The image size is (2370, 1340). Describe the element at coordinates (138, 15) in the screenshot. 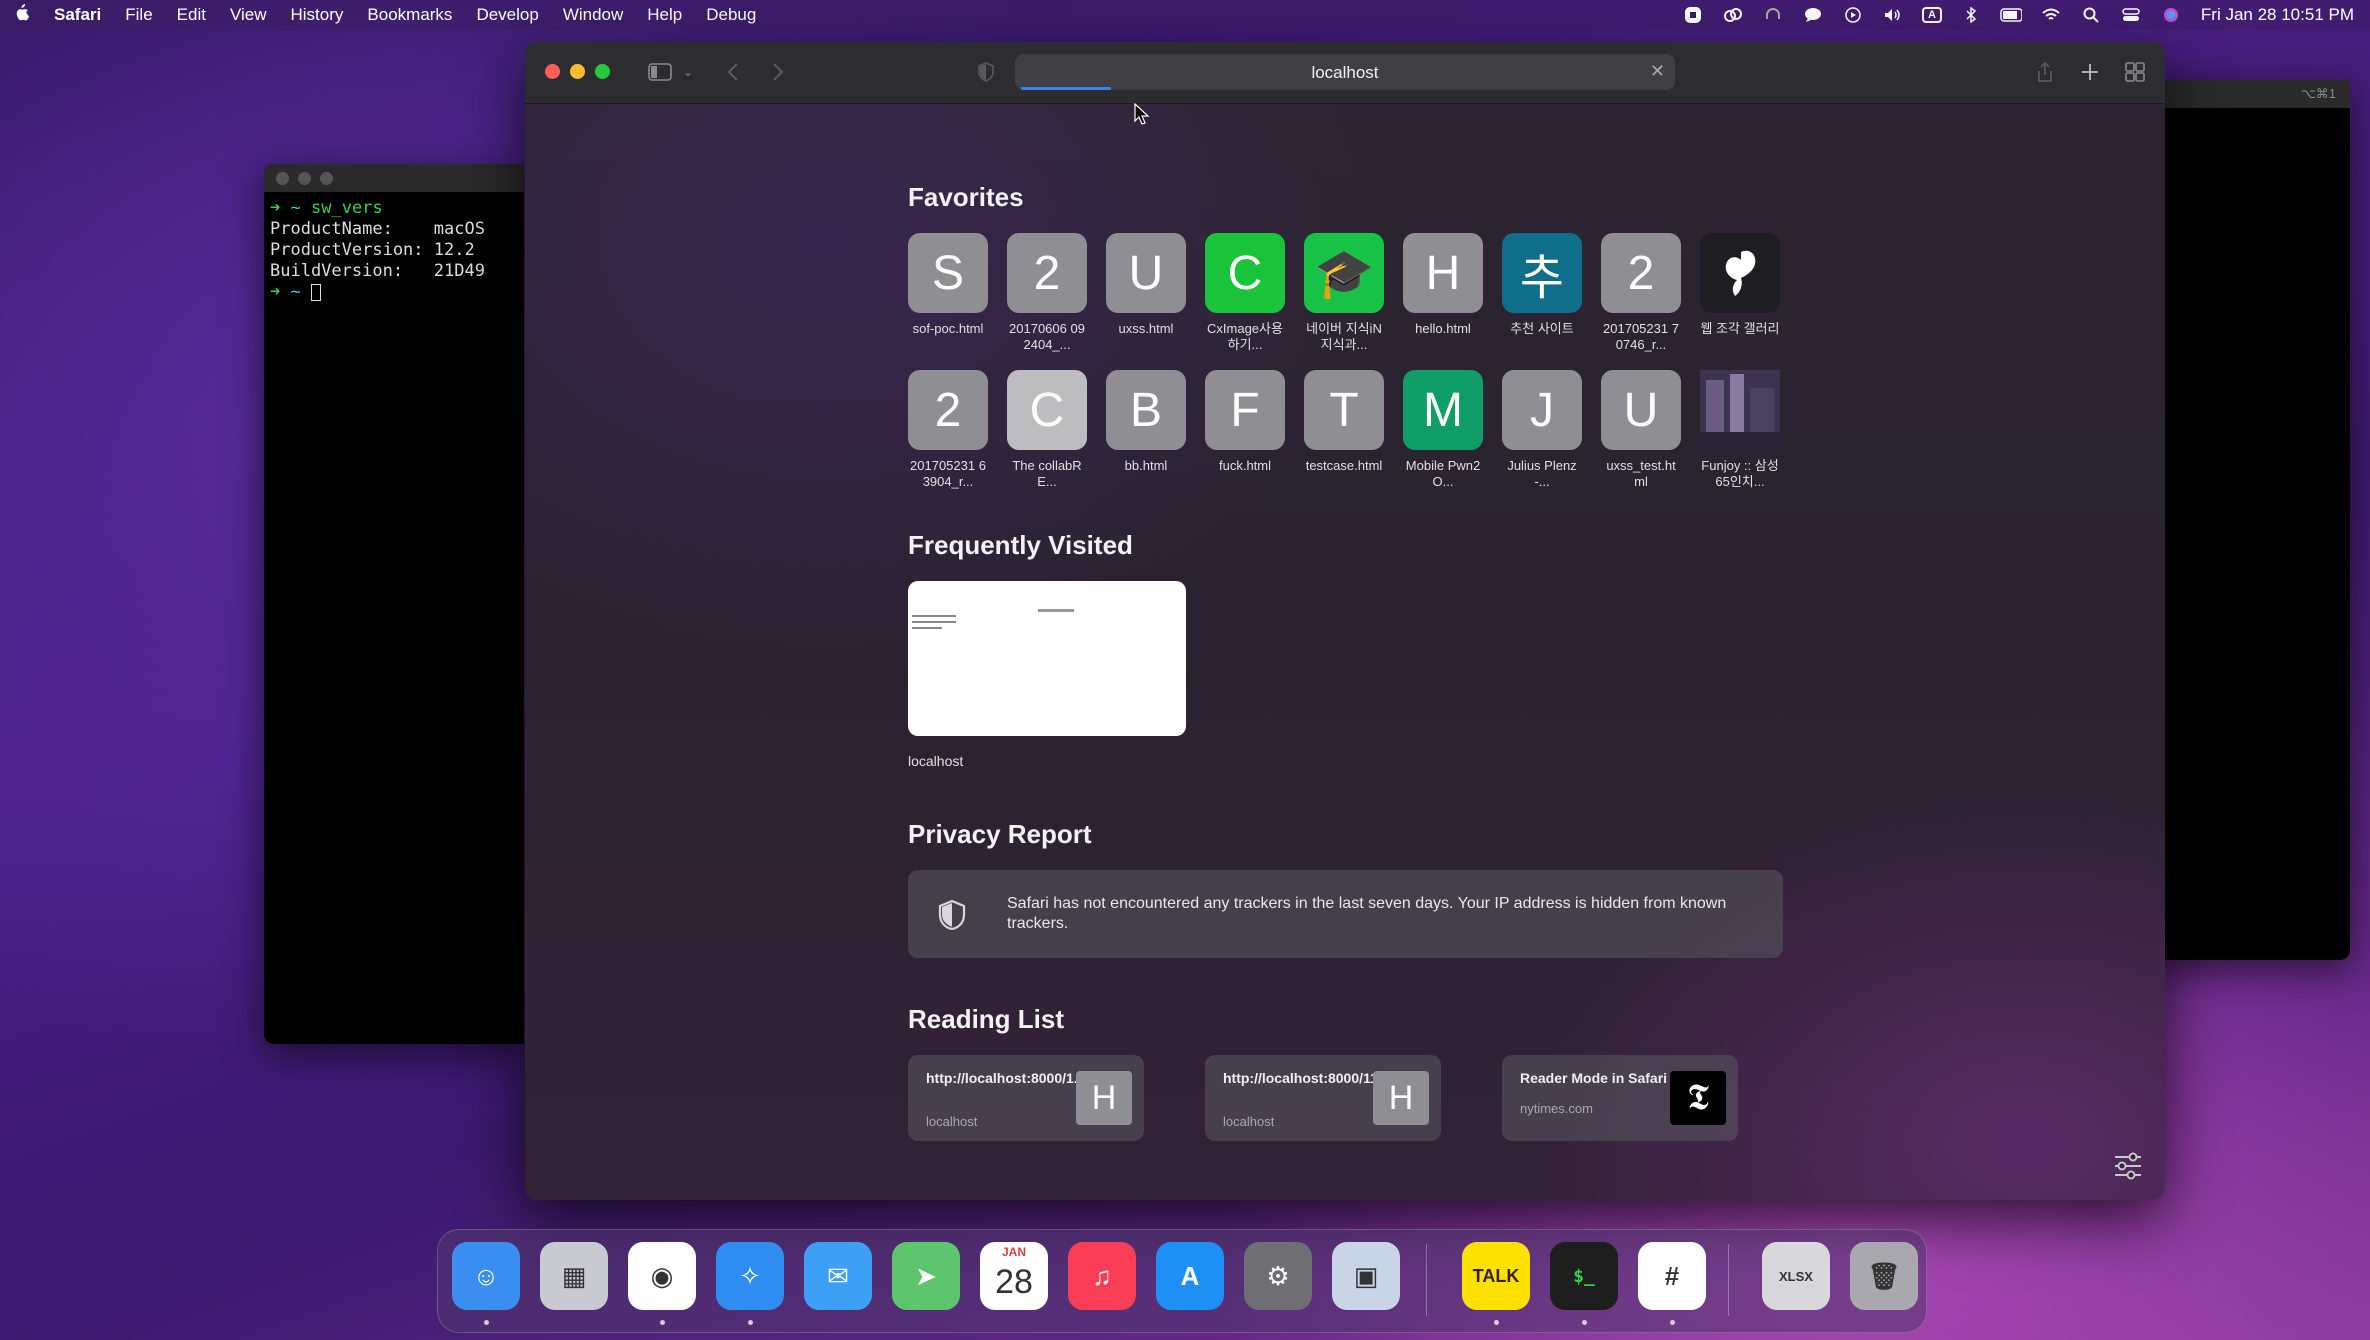

I see `menu-file: File` at that location.